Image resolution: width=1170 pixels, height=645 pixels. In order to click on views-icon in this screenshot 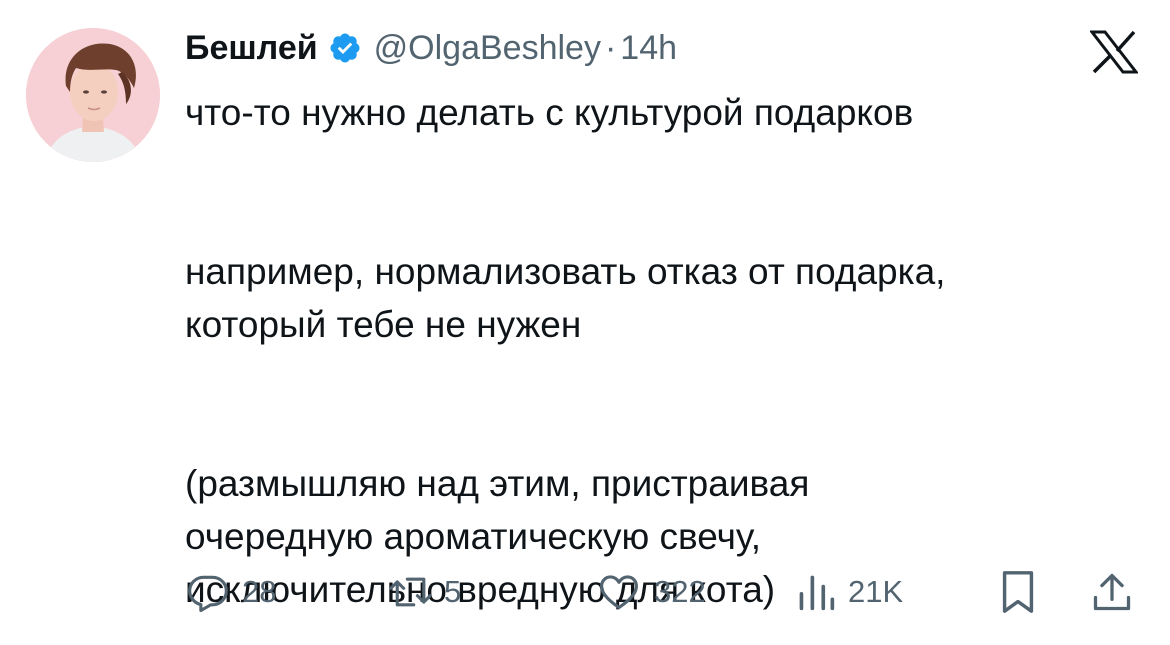, I will do `click(816, 592)`.